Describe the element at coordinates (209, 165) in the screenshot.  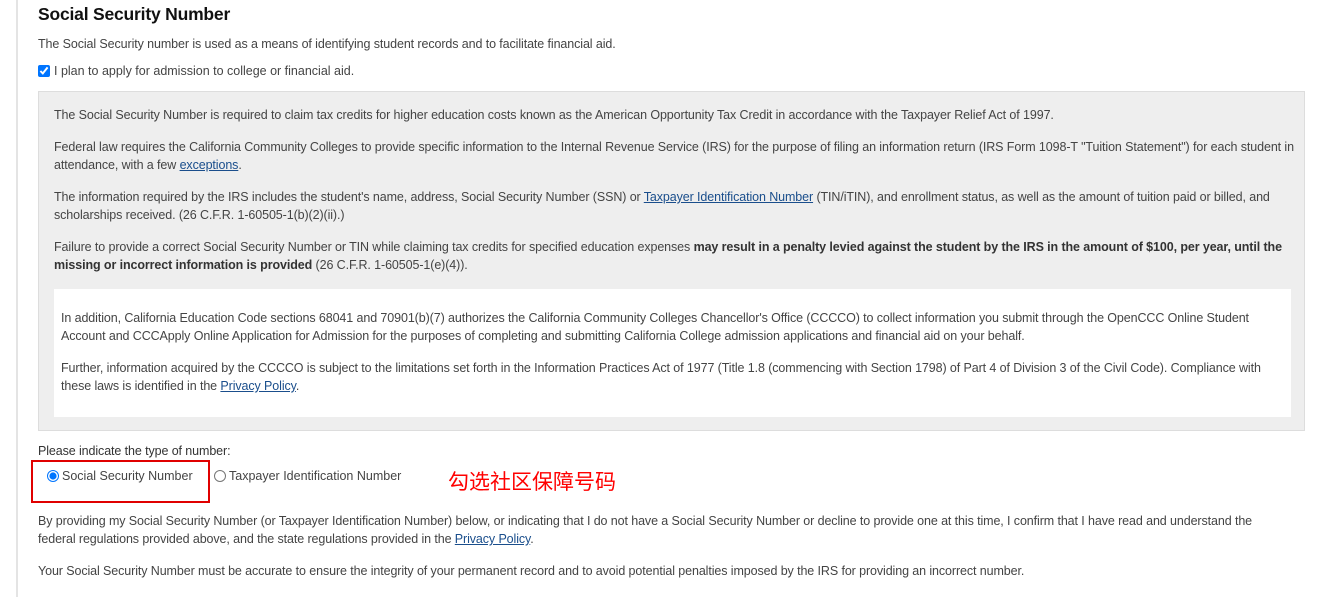
I see `exceptions-link: exceptions` at that location.